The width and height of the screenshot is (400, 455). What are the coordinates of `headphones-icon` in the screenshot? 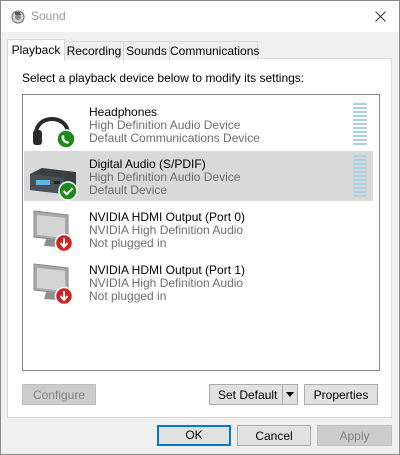 It's located at (54, 133).